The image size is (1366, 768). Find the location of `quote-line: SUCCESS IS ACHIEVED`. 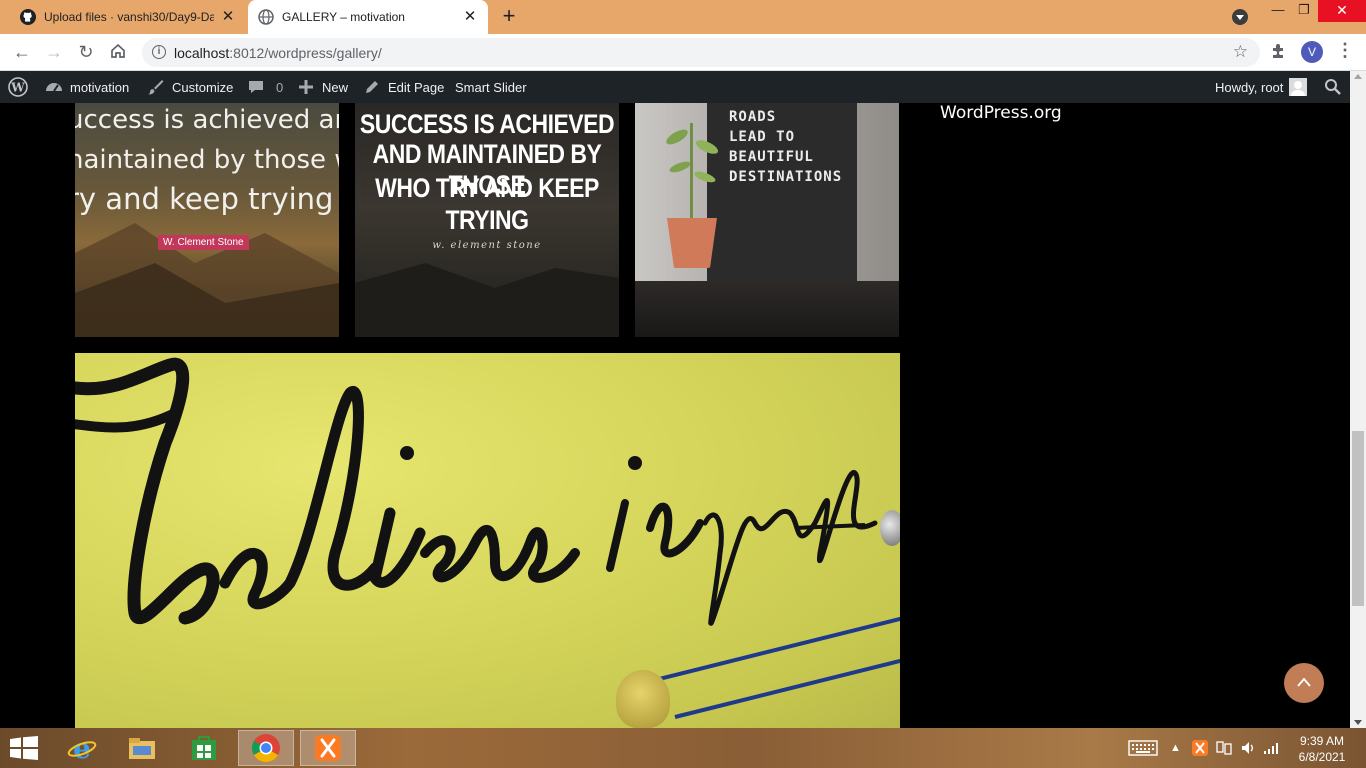

quote-line: SUCCESS IS ACHIEVED is located at coordinates (487, 123).